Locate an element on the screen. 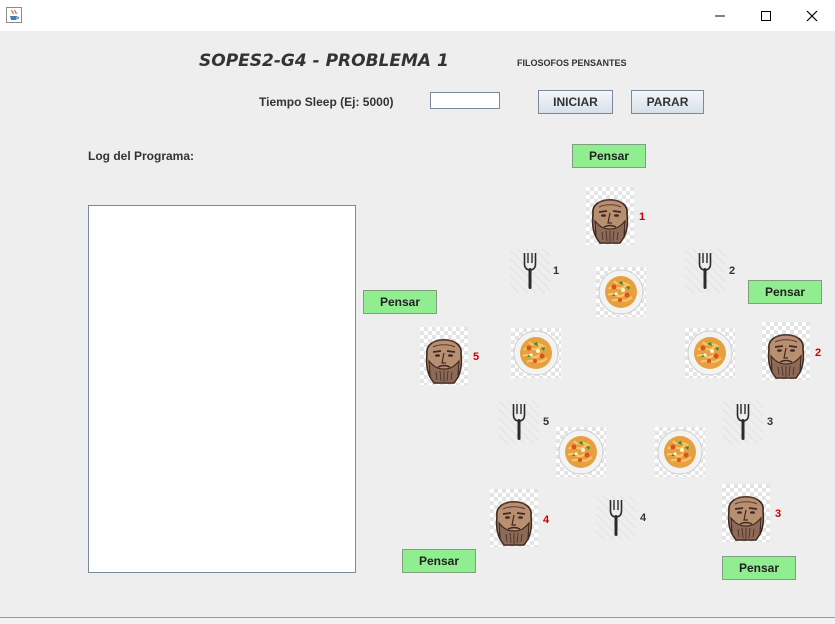  fork-3-number: 3 is located at coordinates (770, 422).